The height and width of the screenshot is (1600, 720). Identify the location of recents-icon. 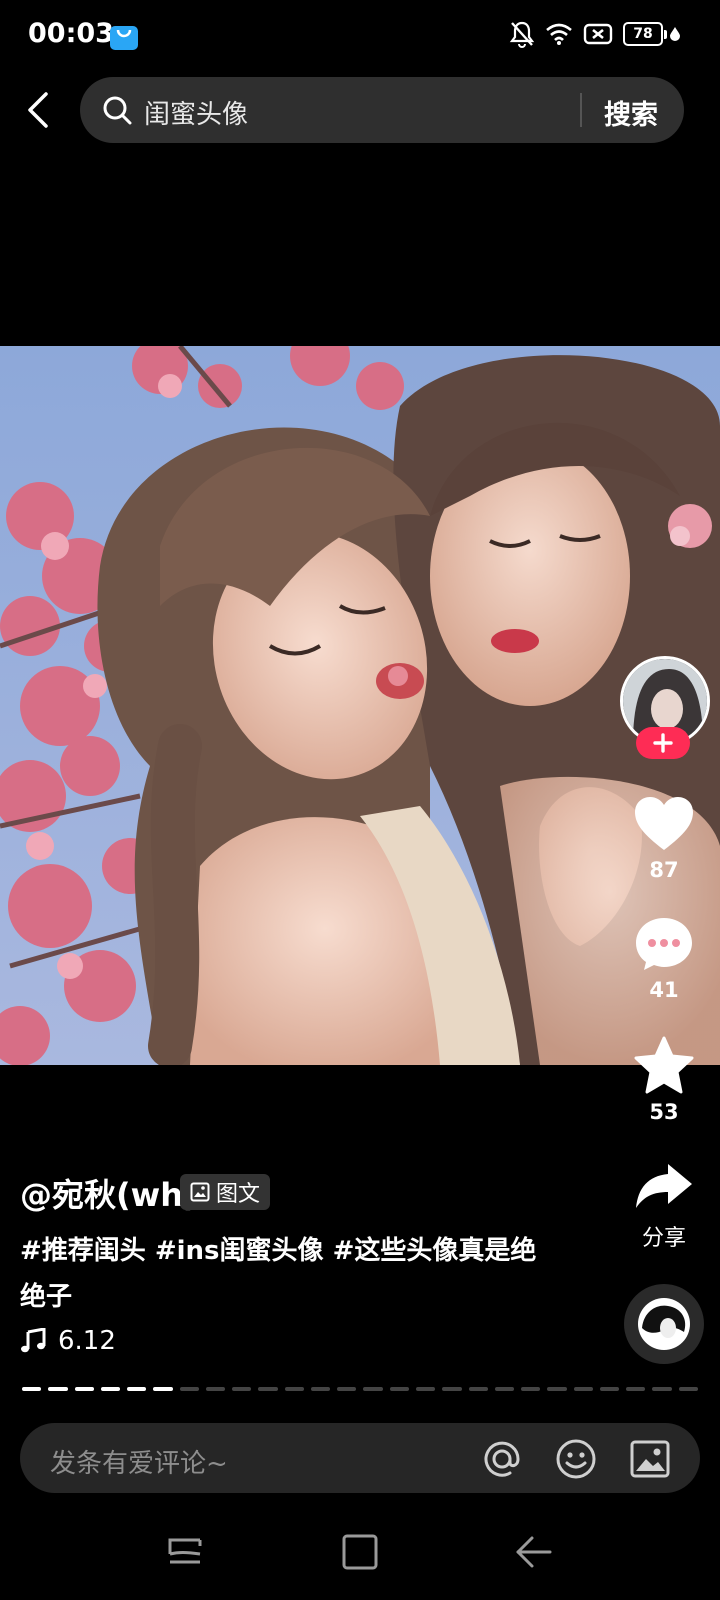
(186, 1552).